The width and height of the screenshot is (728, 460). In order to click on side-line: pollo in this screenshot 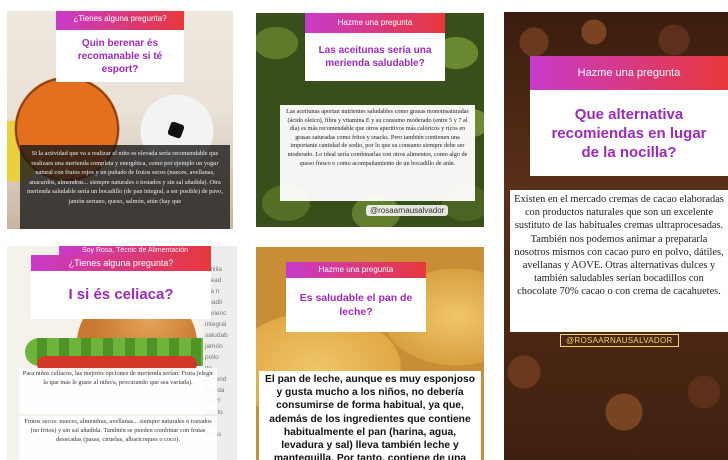, I will do `click(212, 357)`.